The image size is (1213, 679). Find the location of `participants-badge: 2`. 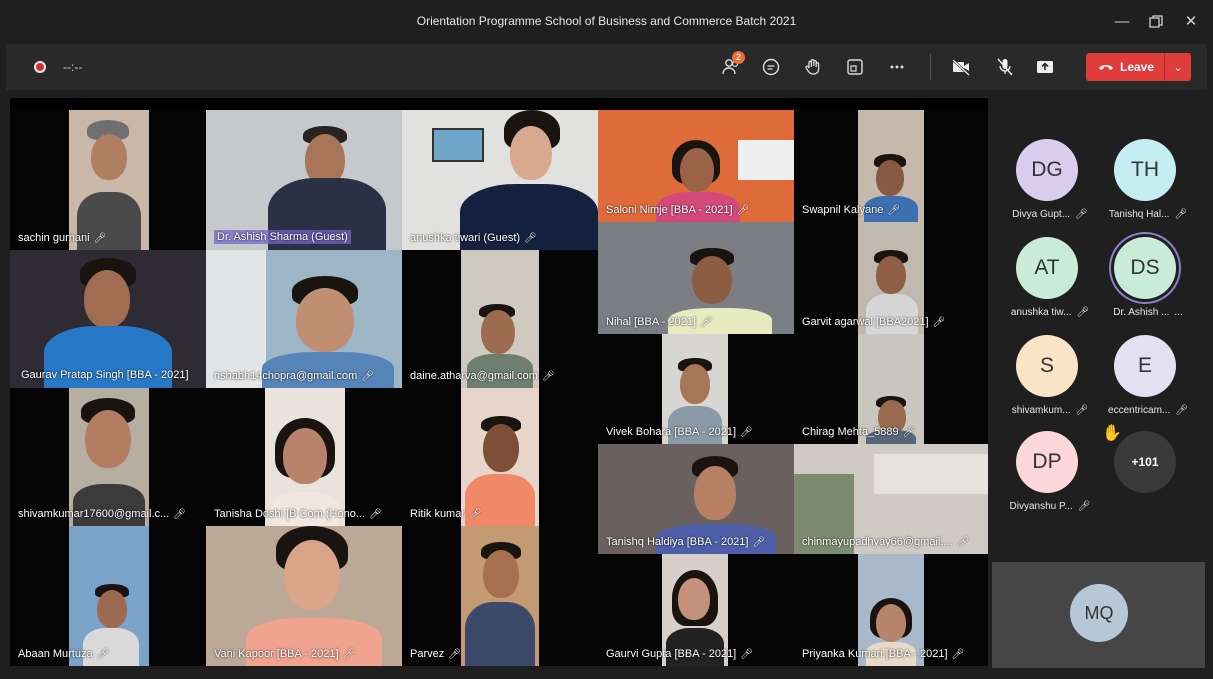

participants-badge: 2 is located at coordinates (738, 57).